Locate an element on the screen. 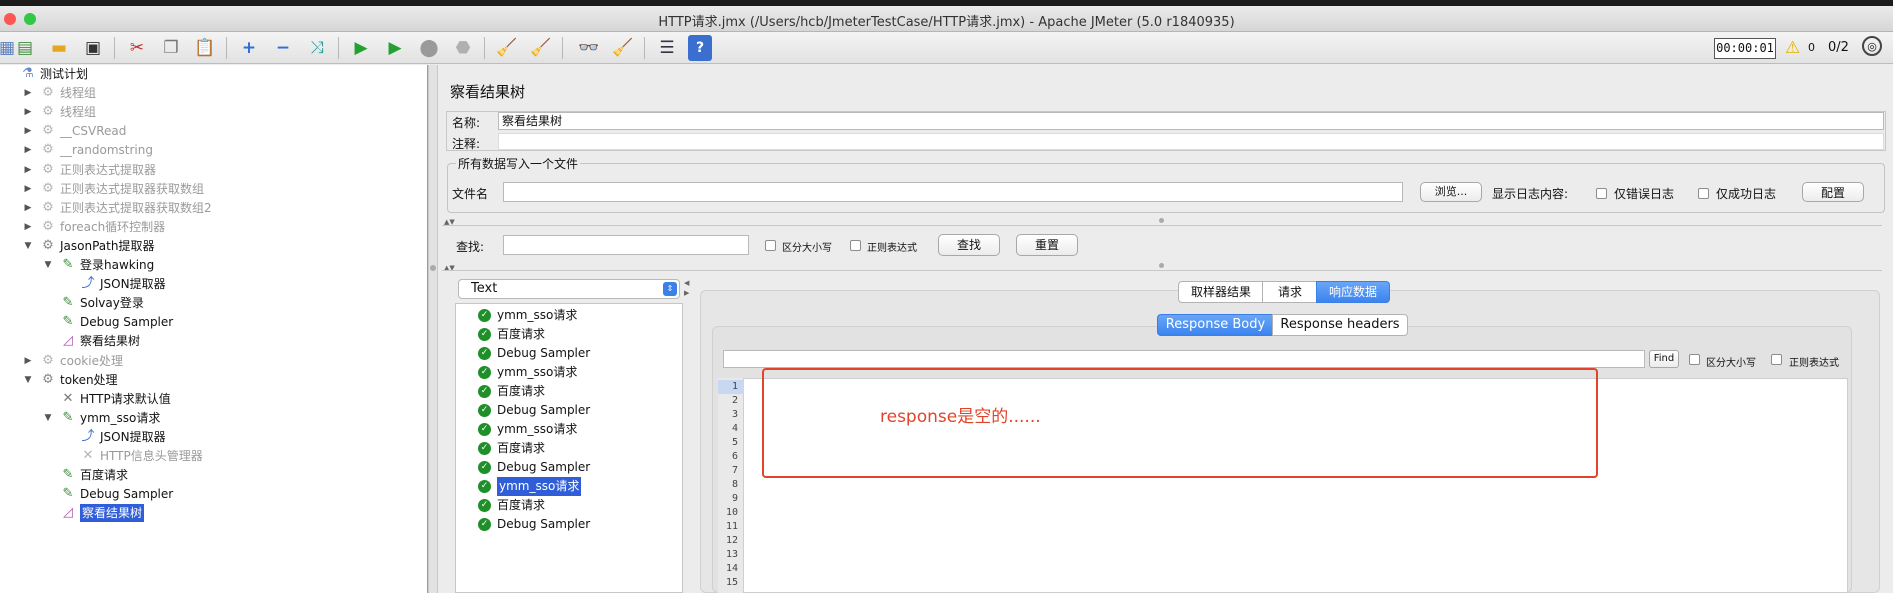 This screenshot has width=1893, height=593. tree-node: ▶ ⚙ __CSVRead is located at coordinates (76, 131).